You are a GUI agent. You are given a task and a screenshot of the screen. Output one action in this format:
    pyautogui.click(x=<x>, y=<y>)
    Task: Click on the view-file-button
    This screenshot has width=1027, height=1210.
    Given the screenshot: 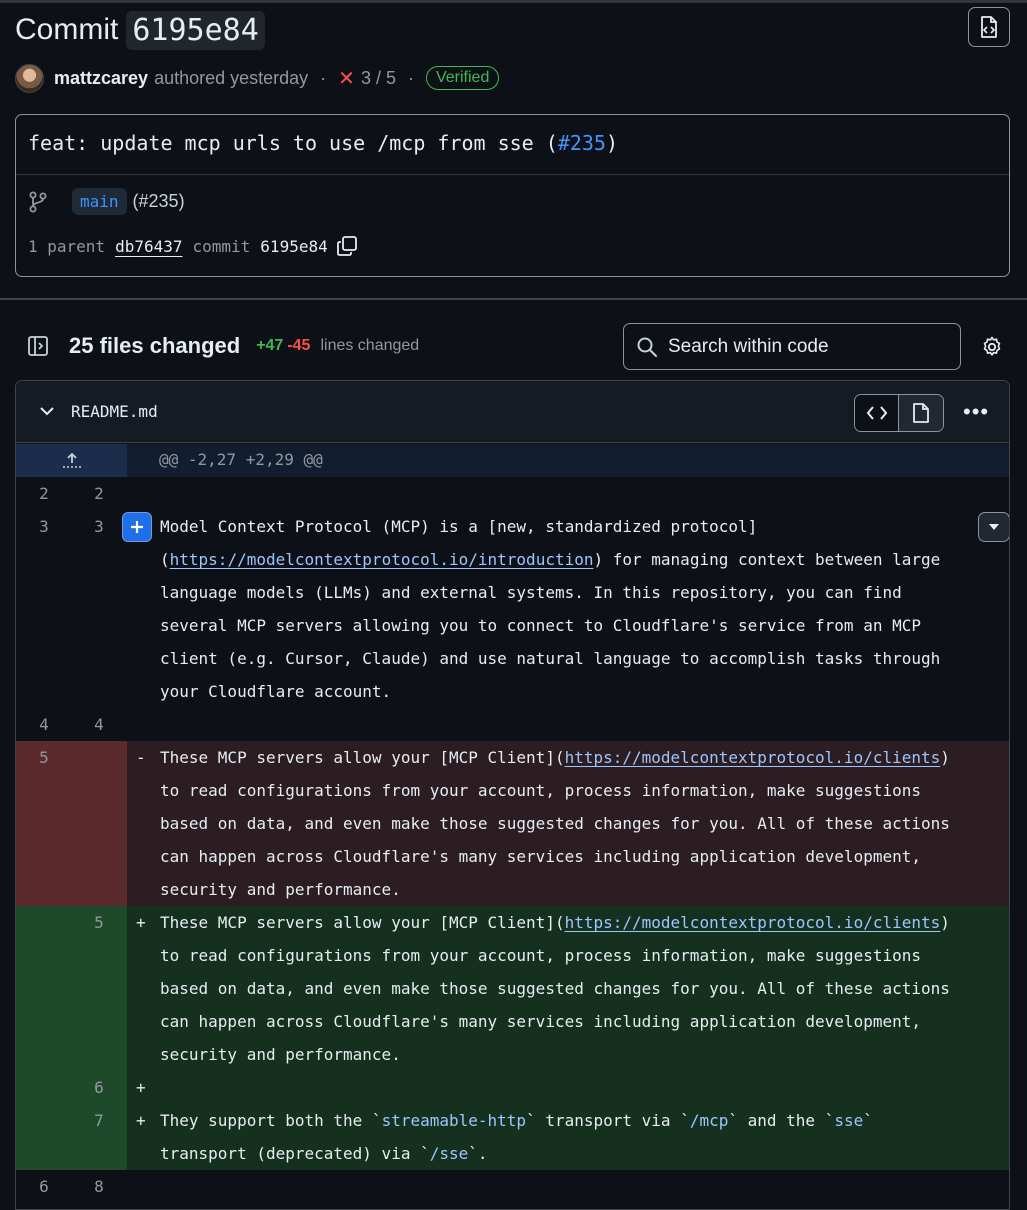 What is the action you would take?
    pyautogui.click(x=921, y=413)
    